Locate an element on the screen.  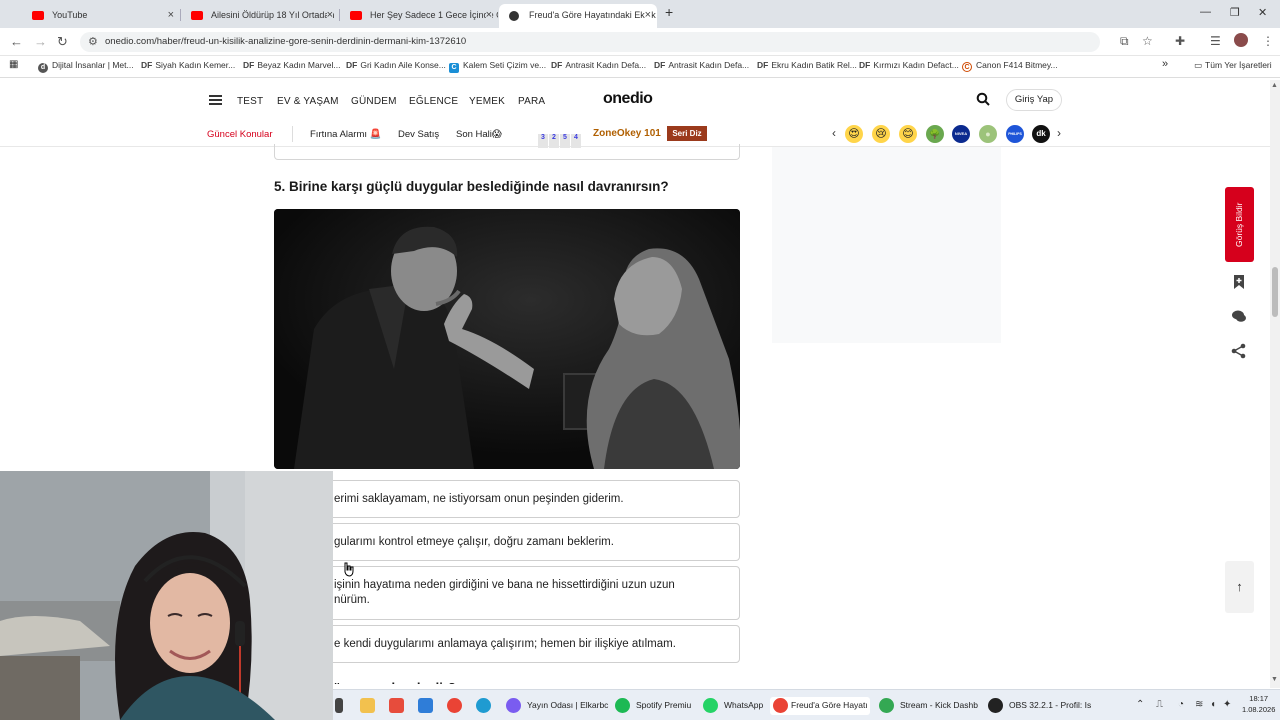
taskbar-app-yayin-odasi: Yayın Odası | Elkarbc is located at coordinates (557, 706).